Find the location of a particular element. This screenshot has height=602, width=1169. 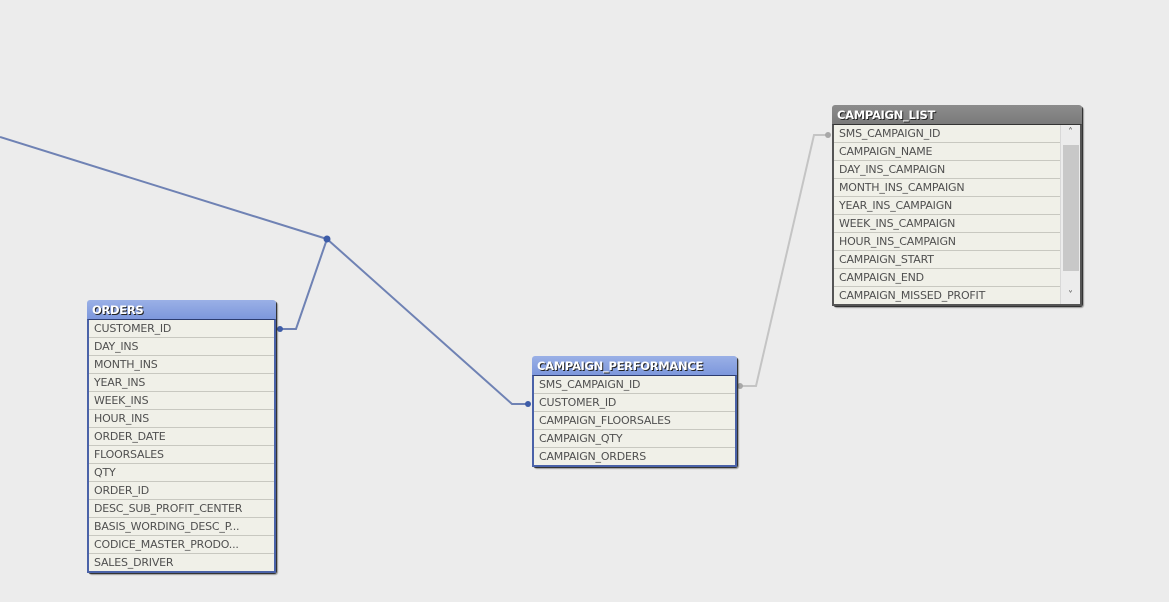

sms-campaign-id-link is located at coordinates (784, 260).